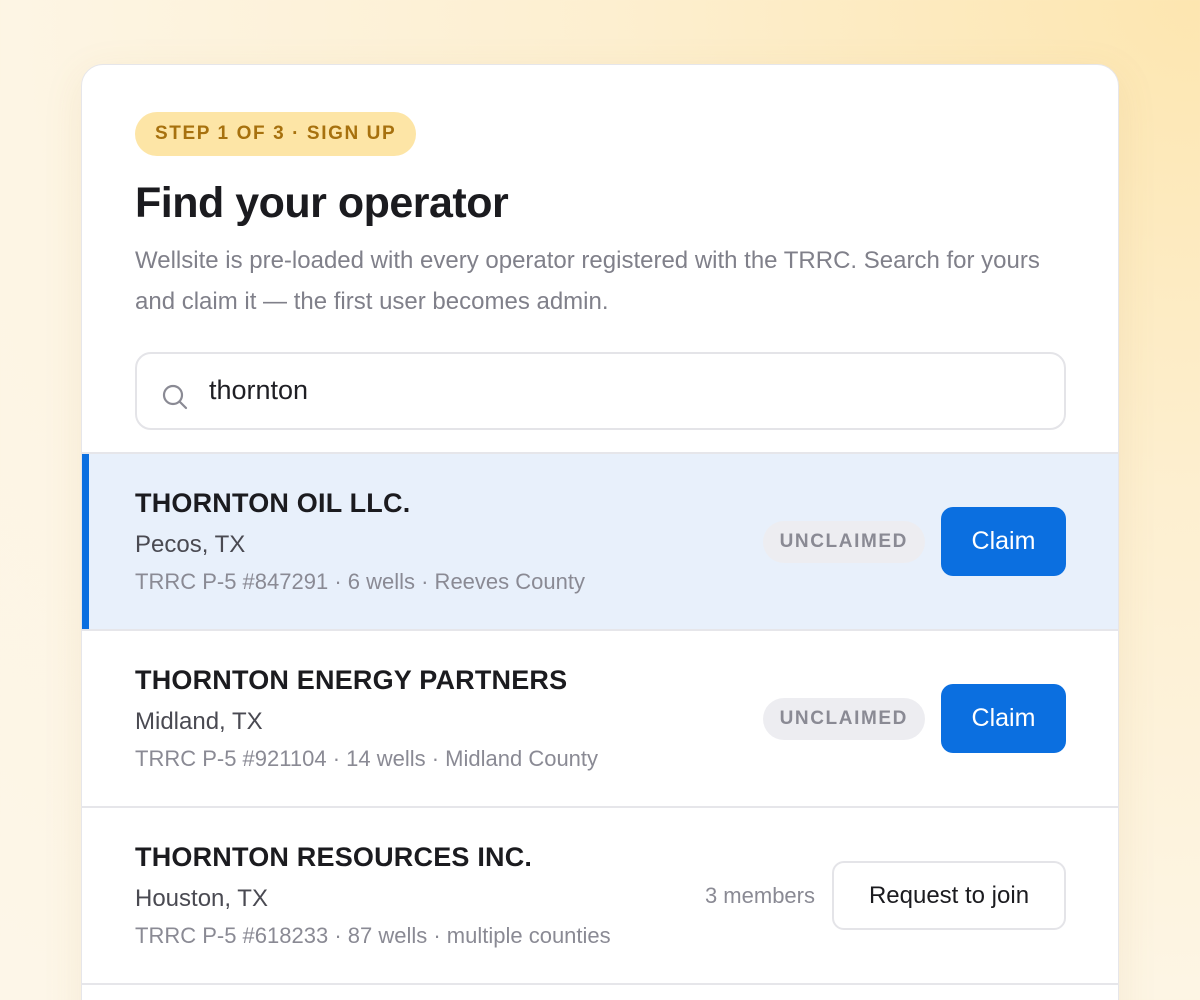 The width and height of the screenshot is (1200, 1000). I want to click on operator-name: THORNTON RESOURCES INC., so click(334, 857).